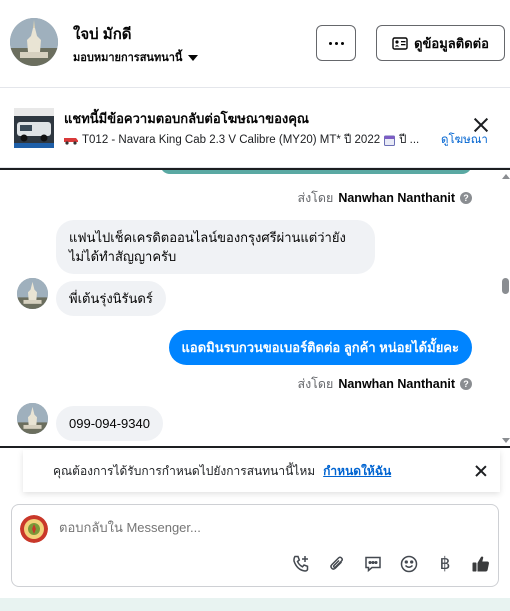 This screenshot has width=510, height=611. I want to click on page-avatar, so click(34, 529).